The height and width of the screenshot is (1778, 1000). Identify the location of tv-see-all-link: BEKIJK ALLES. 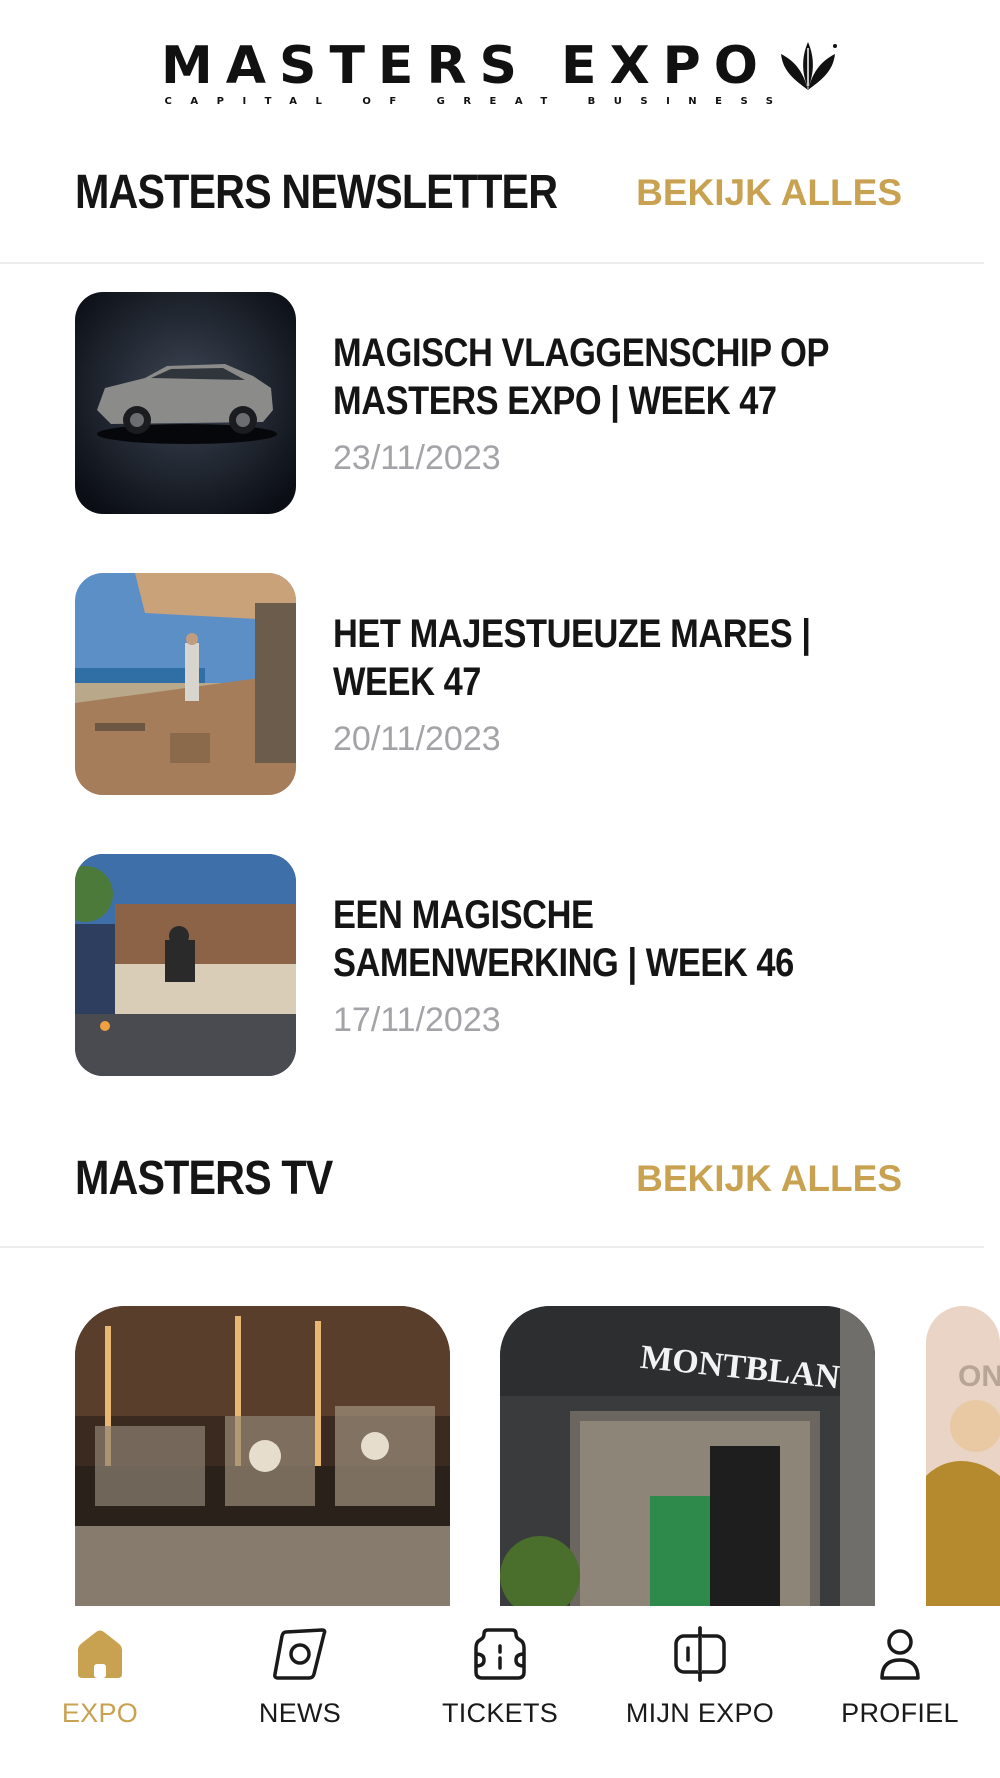
(769, 1179).